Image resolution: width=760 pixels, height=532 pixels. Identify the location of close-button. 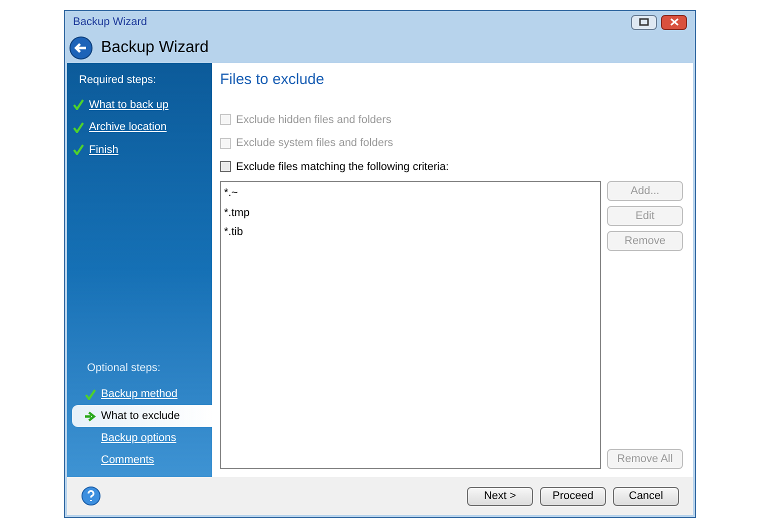
(674, 22).